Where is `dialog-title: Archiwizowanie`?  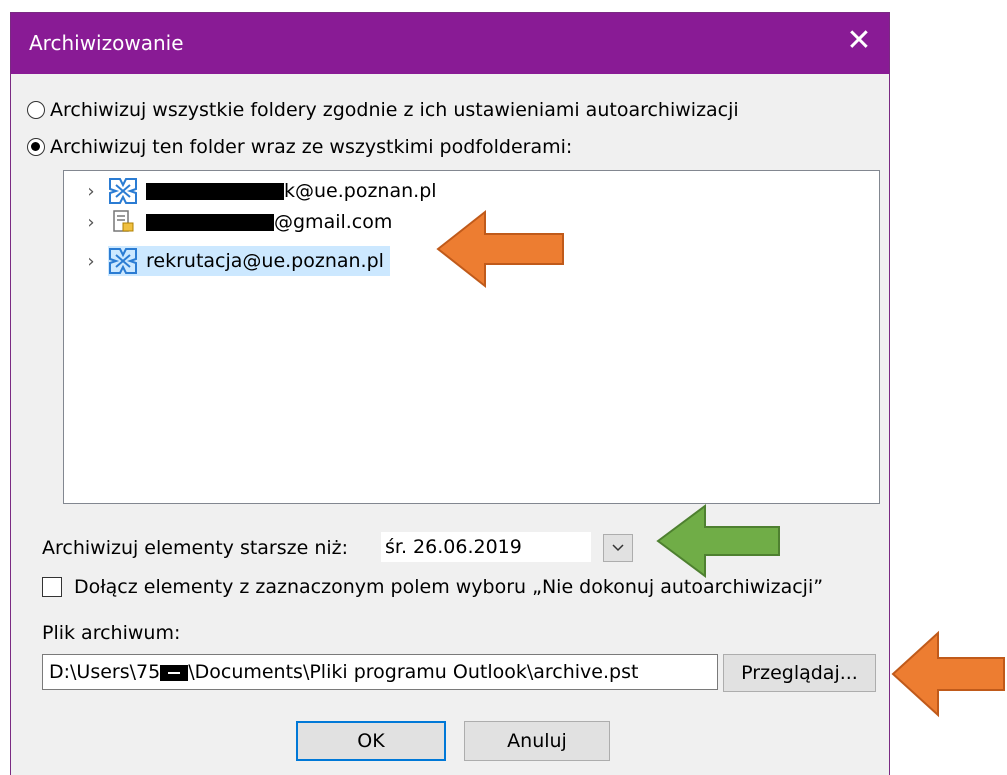 dialog-title: Archiwizowanie is located at coordinates (106, 43).